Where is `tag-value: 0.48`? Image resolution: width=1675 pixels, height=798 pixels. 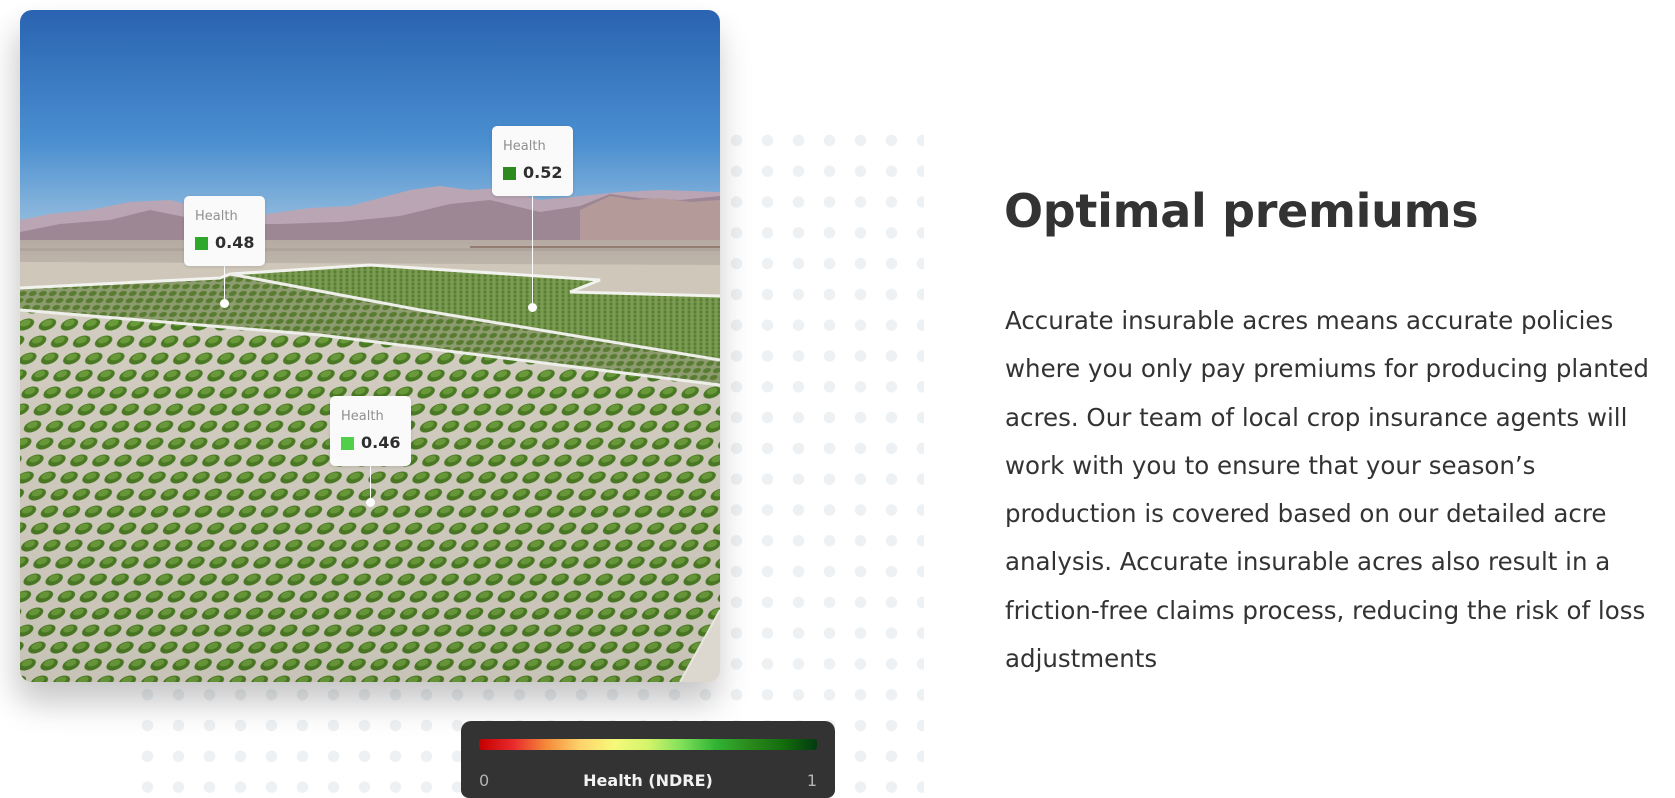 tag-value: 0.48 is located at coordinates (235, 242).